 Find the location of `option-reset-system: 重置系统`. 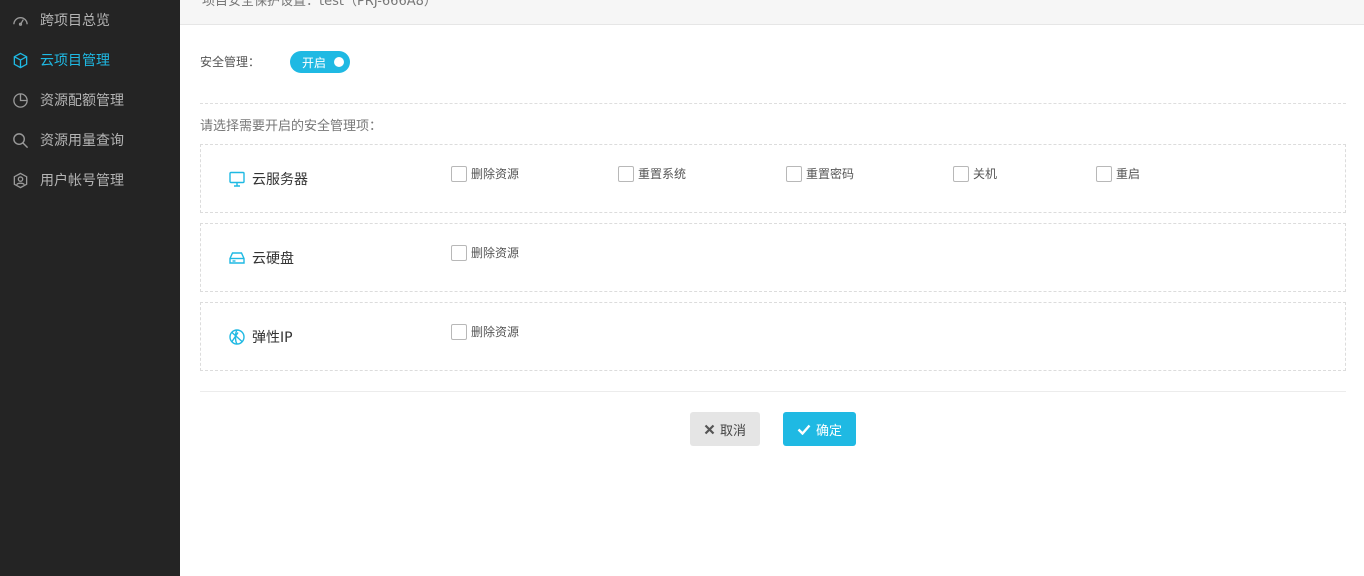

option-reset-system: 重置系统 is located at coordinates (652, 173).